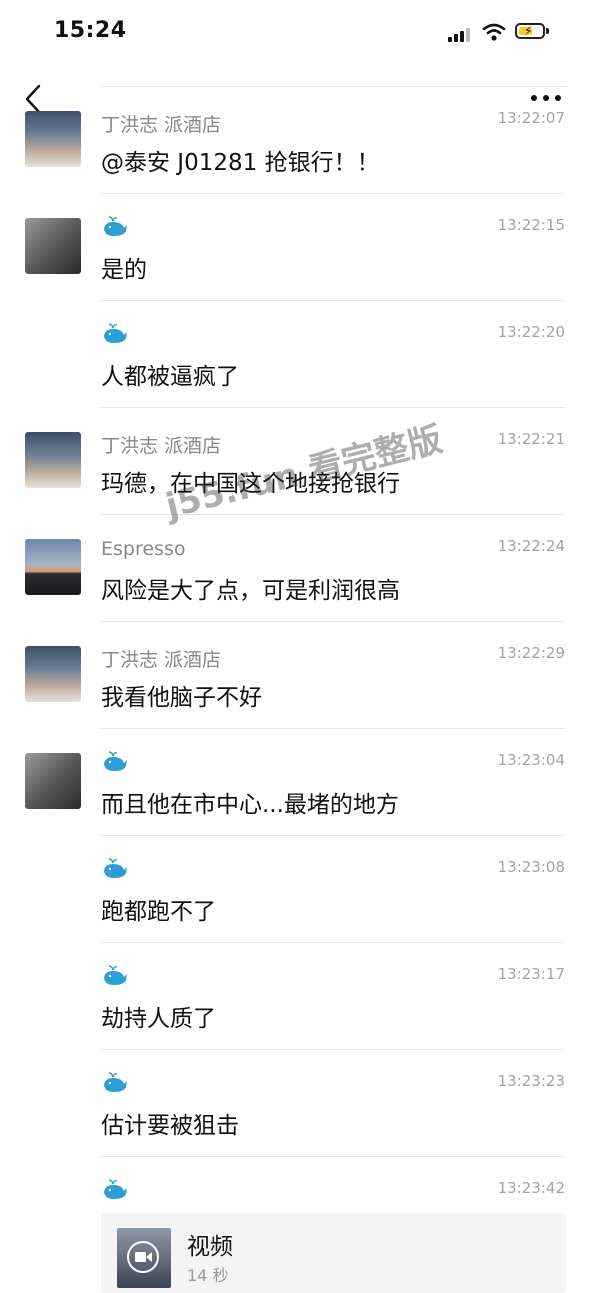  What do you see at coordinates (547, 31) in the screenshot?
I see `battery-tip` at bounding box center [547, 31].